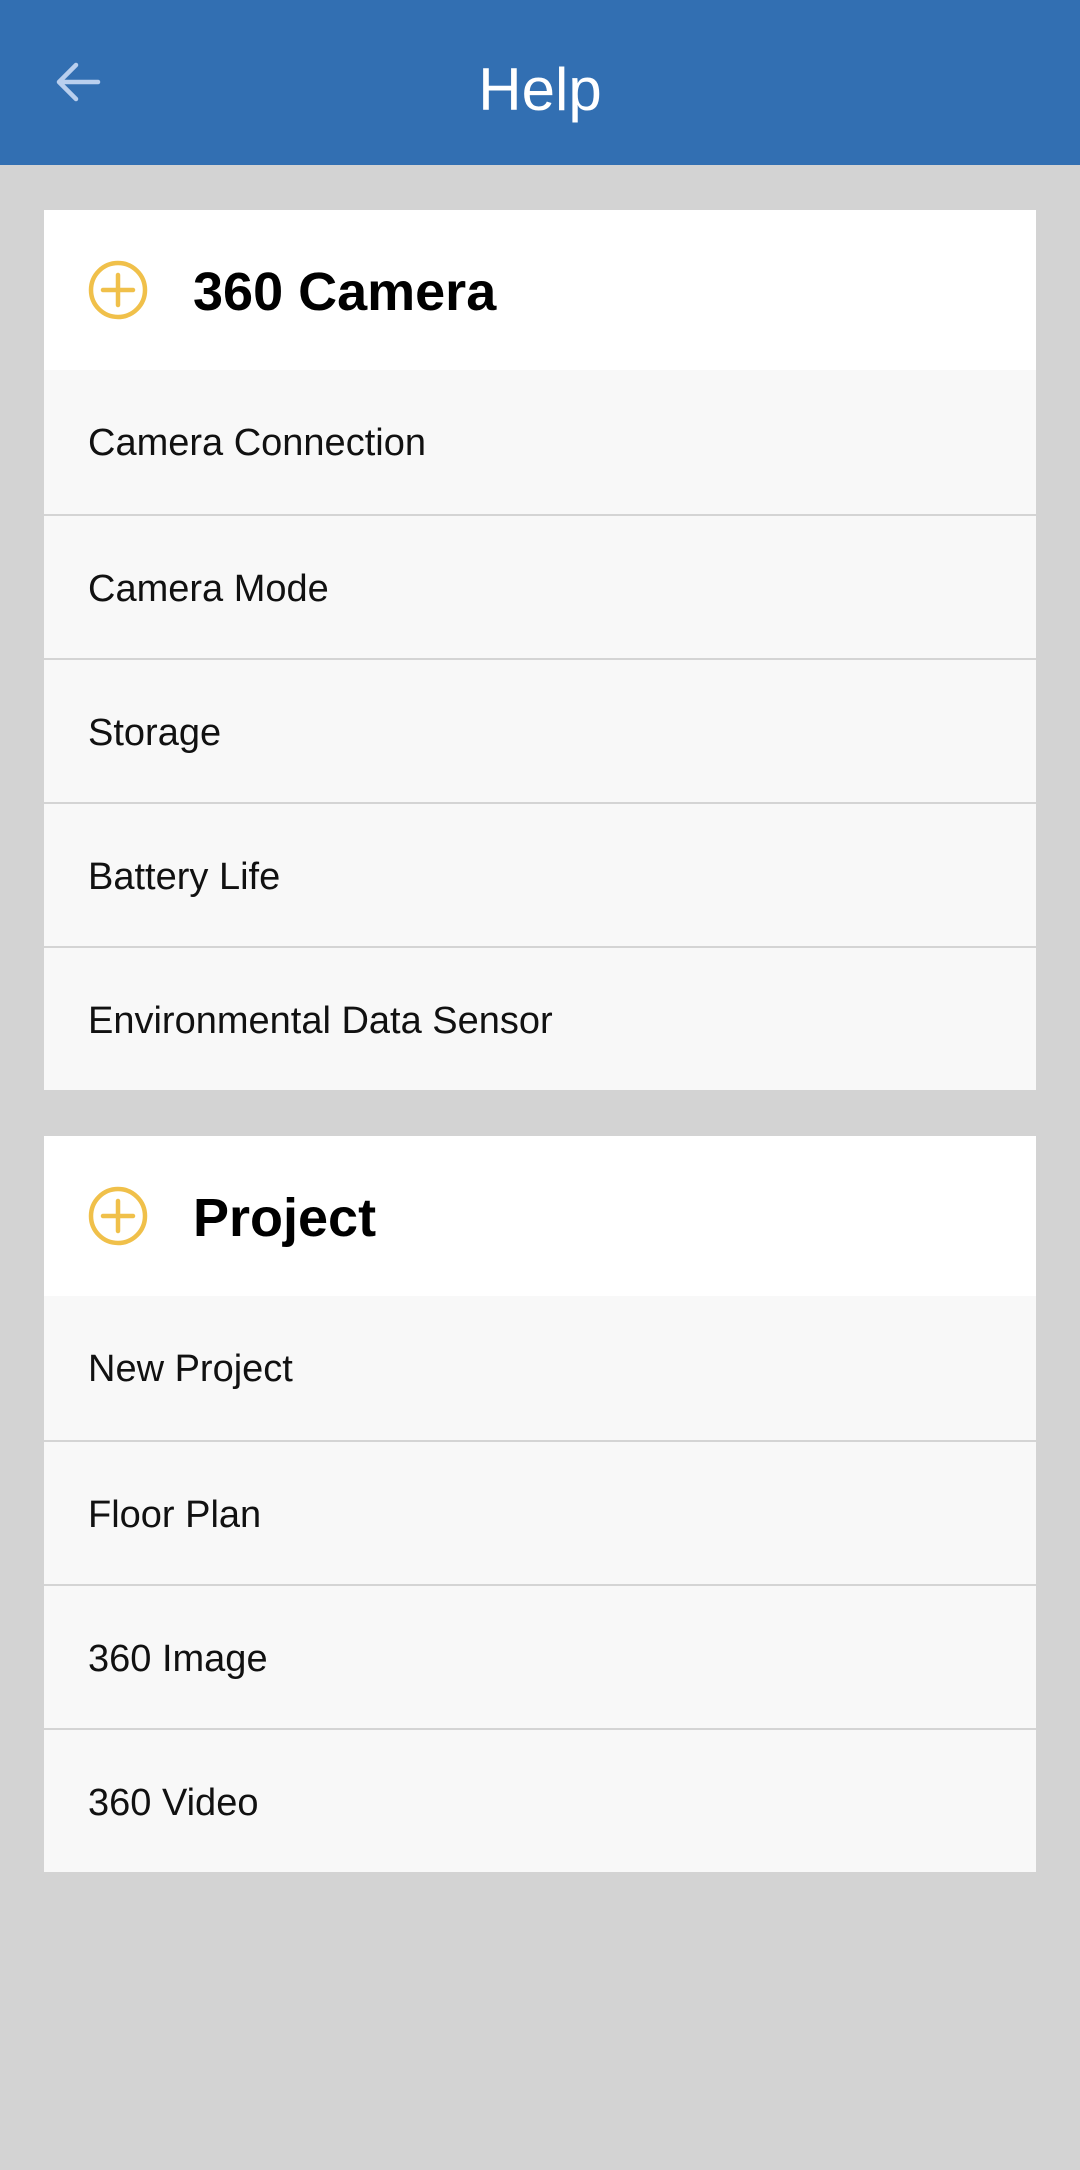 This screenshot has height=2170, width=1080. I want to click on help-item-label: Battery Life, so click(184, 877).